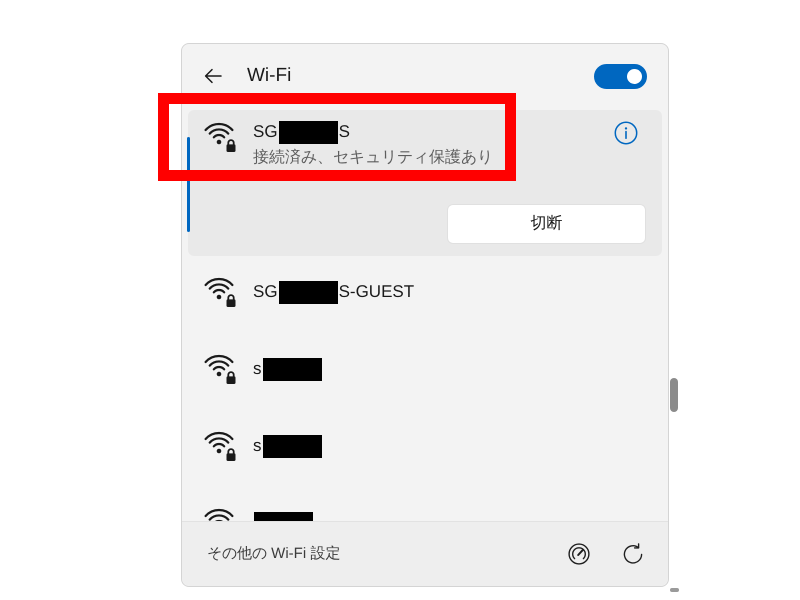 The height and width of the screenshot is (600, 800). I want to click on info-icon, so click(626, 133).